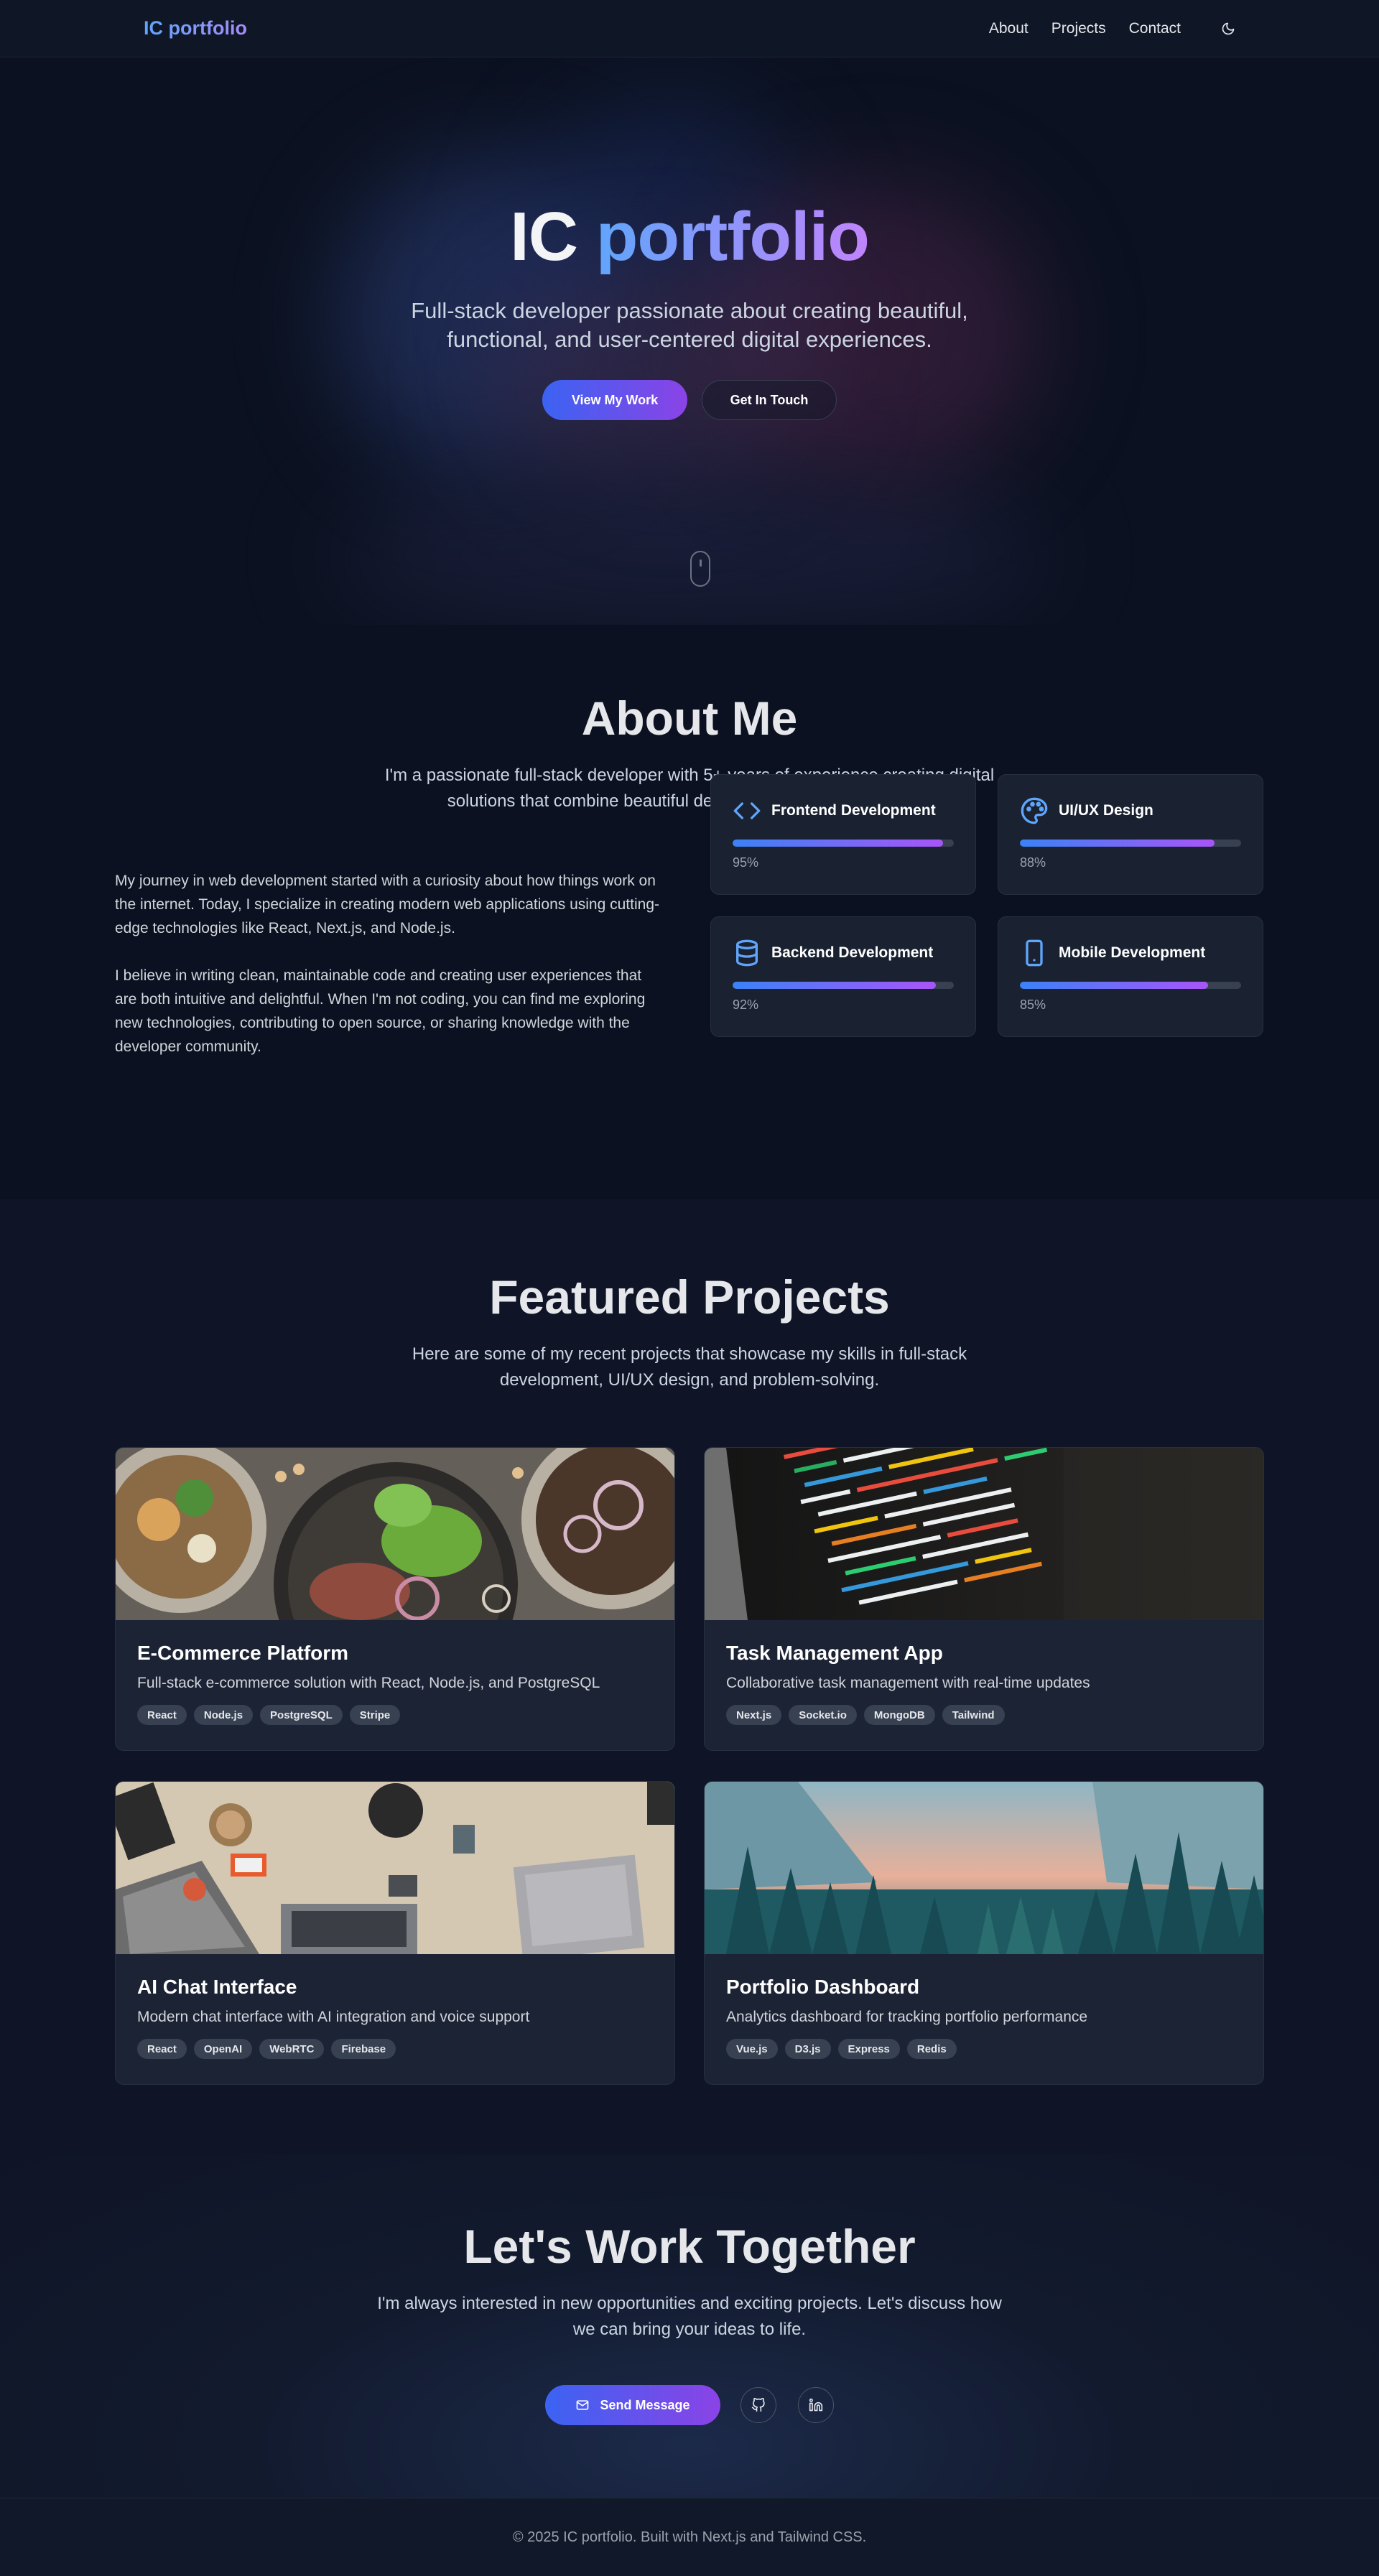 The height and width of the screenshot is (2576, 1379). I want to click on project-tags: React OpenAI WebRTC Firebase, so click(395, 2049).